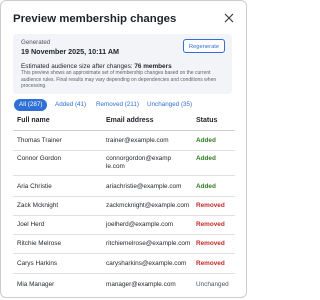  I want to click on dialog-title: Preview membership changes, so click(95, 19).